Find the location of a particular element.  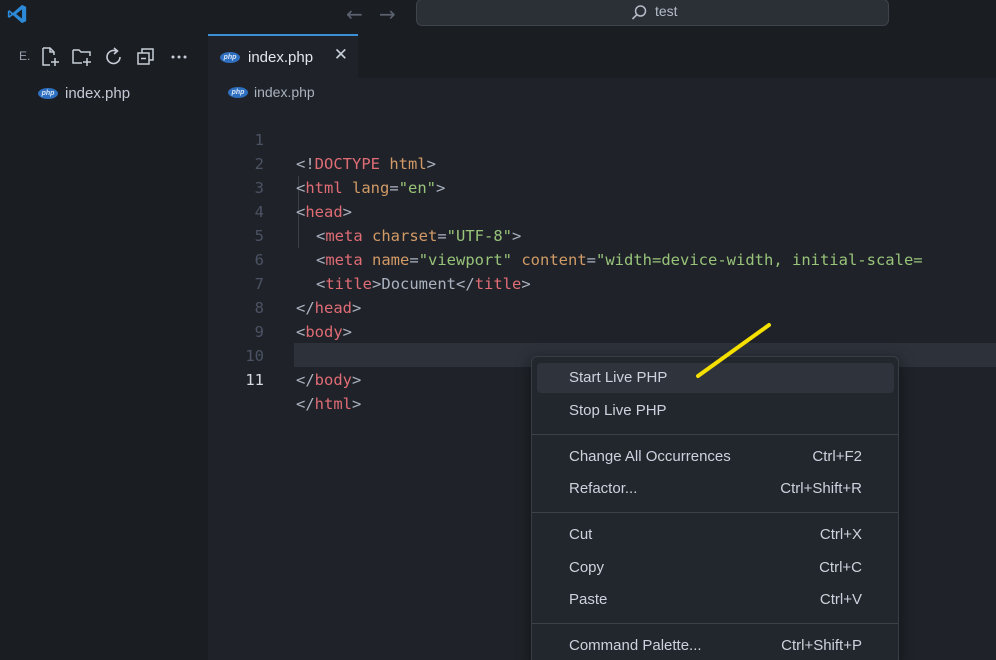

menu-item-paste: Paste Ctrl+V is located at coordinates (715, 600).